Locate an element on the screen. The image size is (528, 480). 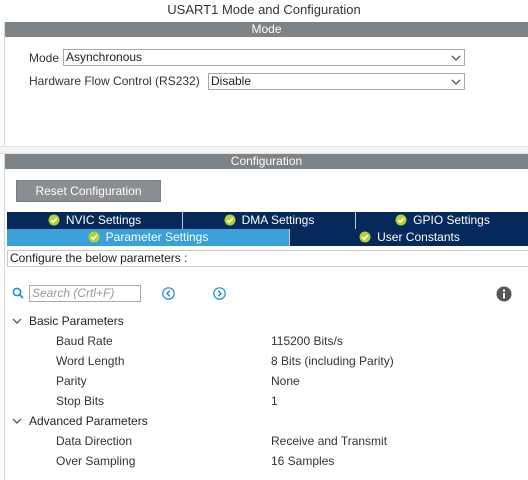
mode-row: Mode is located at coordinates (44, 58).